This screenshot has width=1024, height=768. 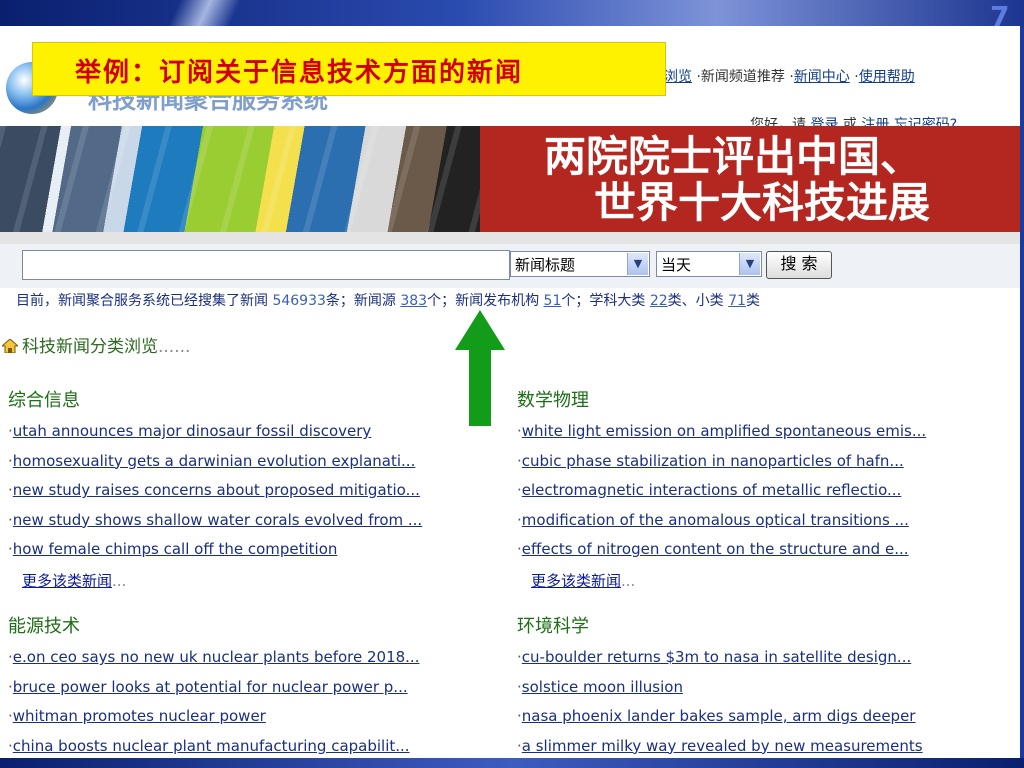 What do you see at coordinates (603, 301) in the screenshot?
I see `stats-unit: 个；学科大类` at bounding box center [603, 301].